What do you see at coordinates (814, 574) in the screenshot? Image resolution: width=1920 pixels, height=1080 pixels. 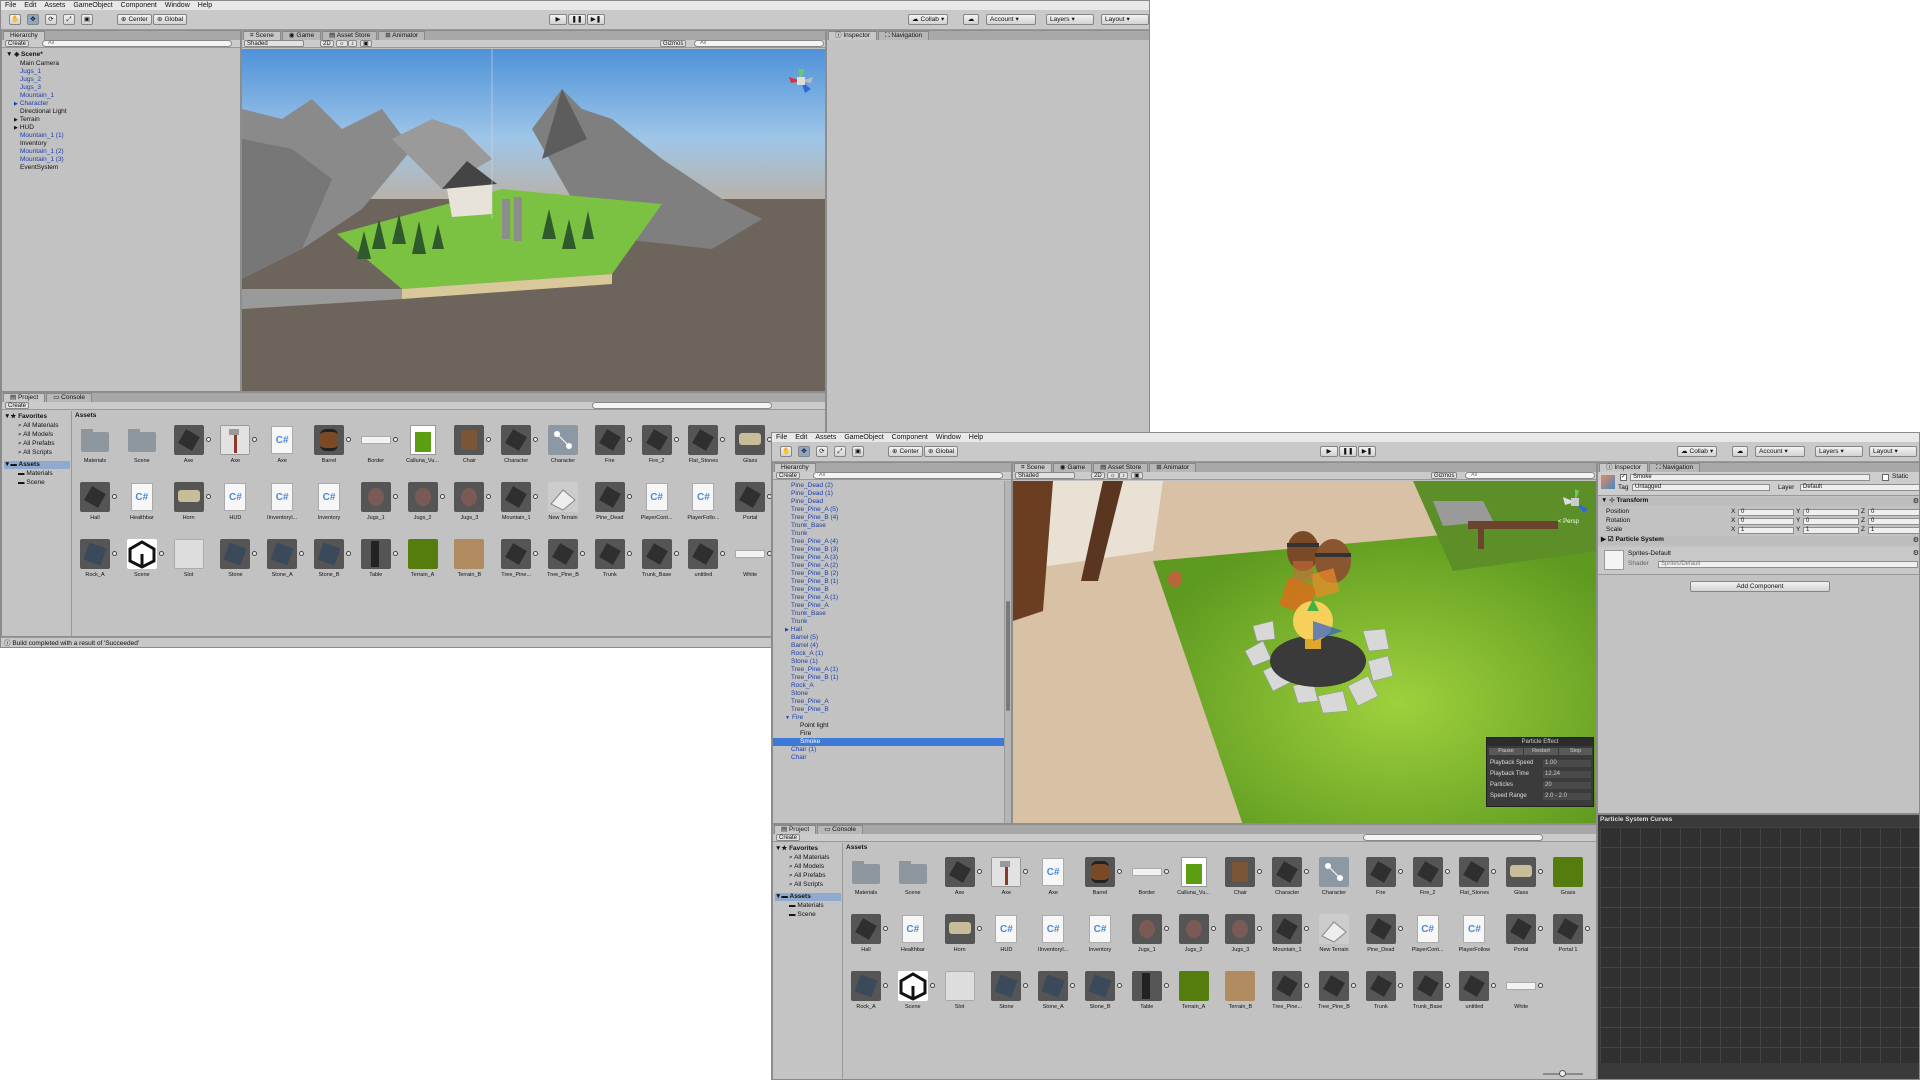 I see `hierarchy-item: Tree_Pine_B (2)` at bounding box center [814, 574].